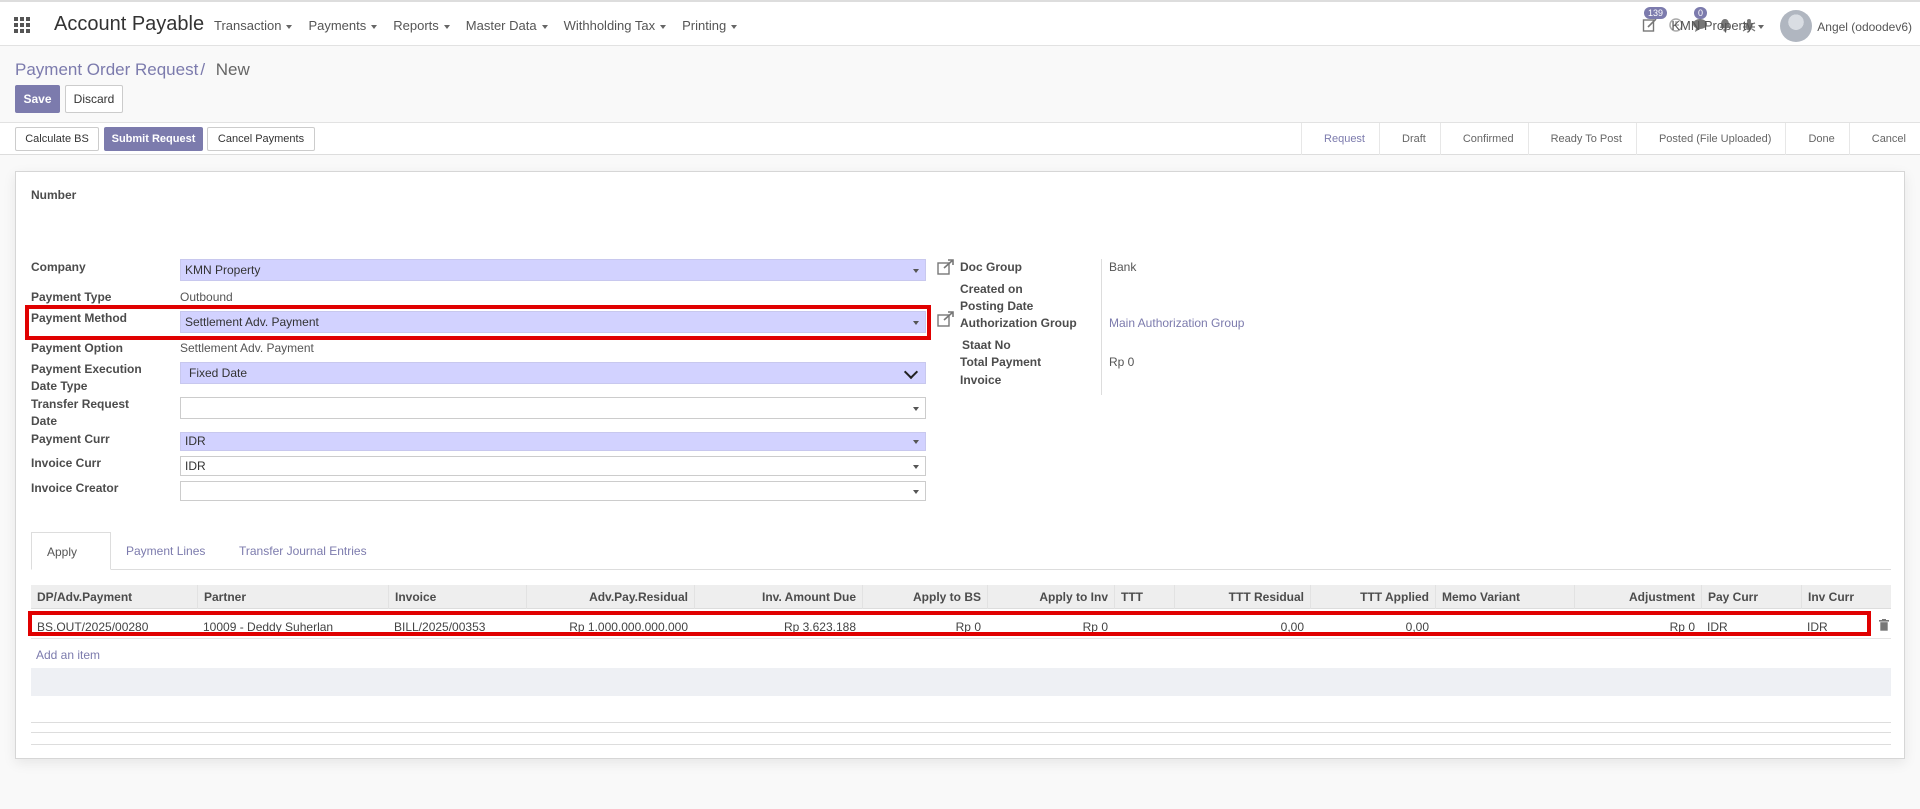 This screenshot has height=809, width=1920. I want to click on payment-method-field: Settlement Adv. Payment, so click(553, 322).